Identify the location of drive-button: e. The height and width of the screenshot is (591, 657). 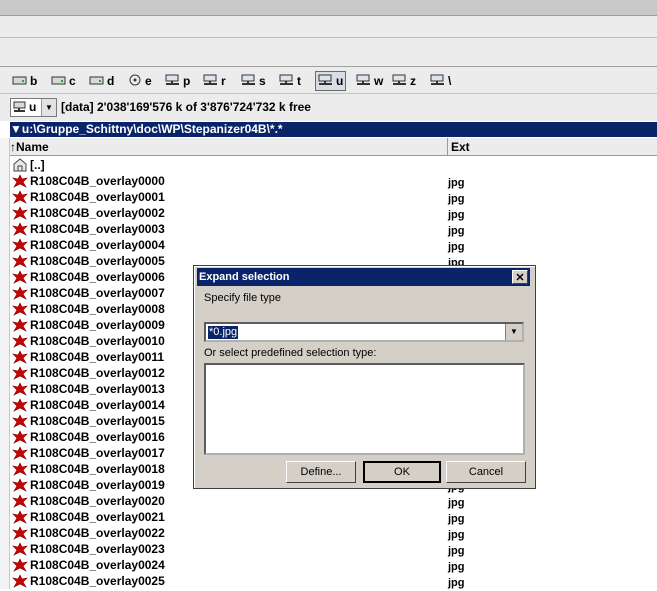
(139, 81).